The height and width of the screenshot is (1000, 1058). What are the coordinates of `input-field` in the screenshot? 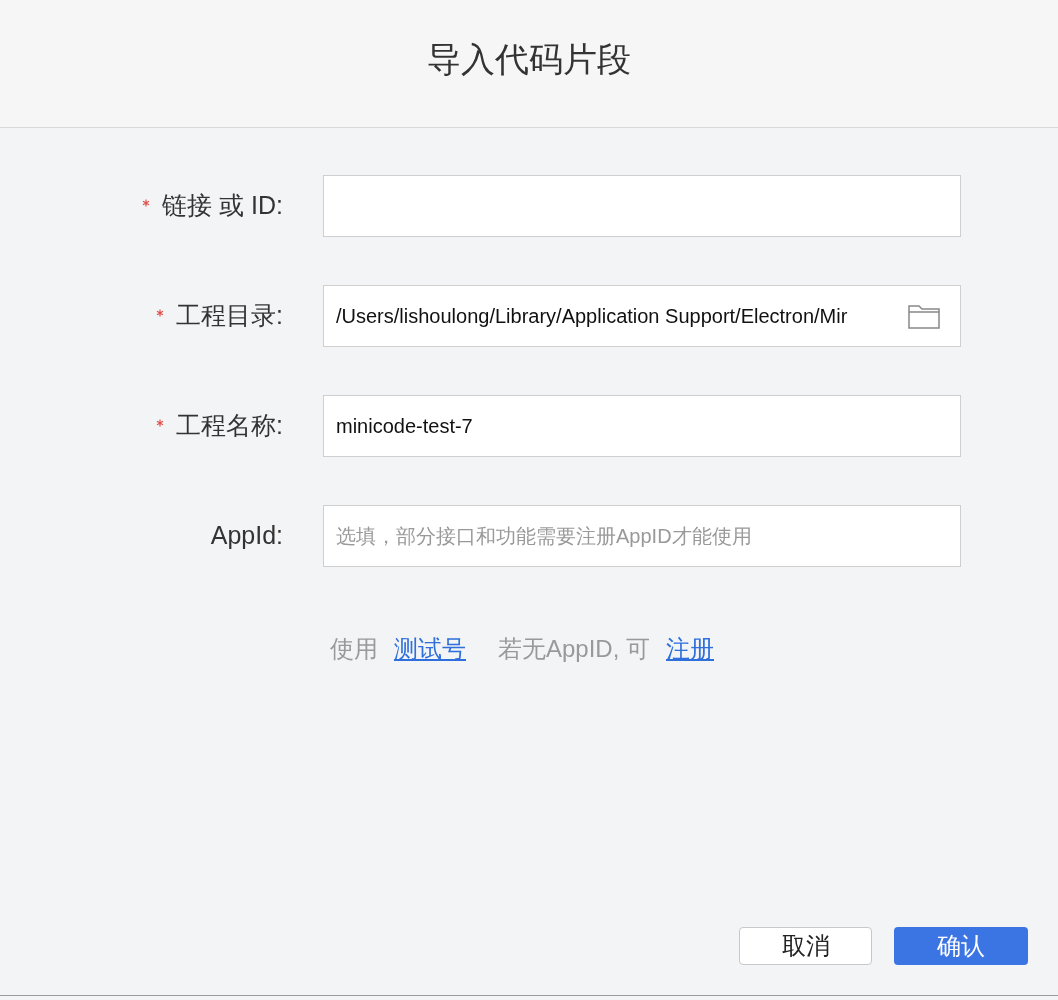 It's located at (642, 206).